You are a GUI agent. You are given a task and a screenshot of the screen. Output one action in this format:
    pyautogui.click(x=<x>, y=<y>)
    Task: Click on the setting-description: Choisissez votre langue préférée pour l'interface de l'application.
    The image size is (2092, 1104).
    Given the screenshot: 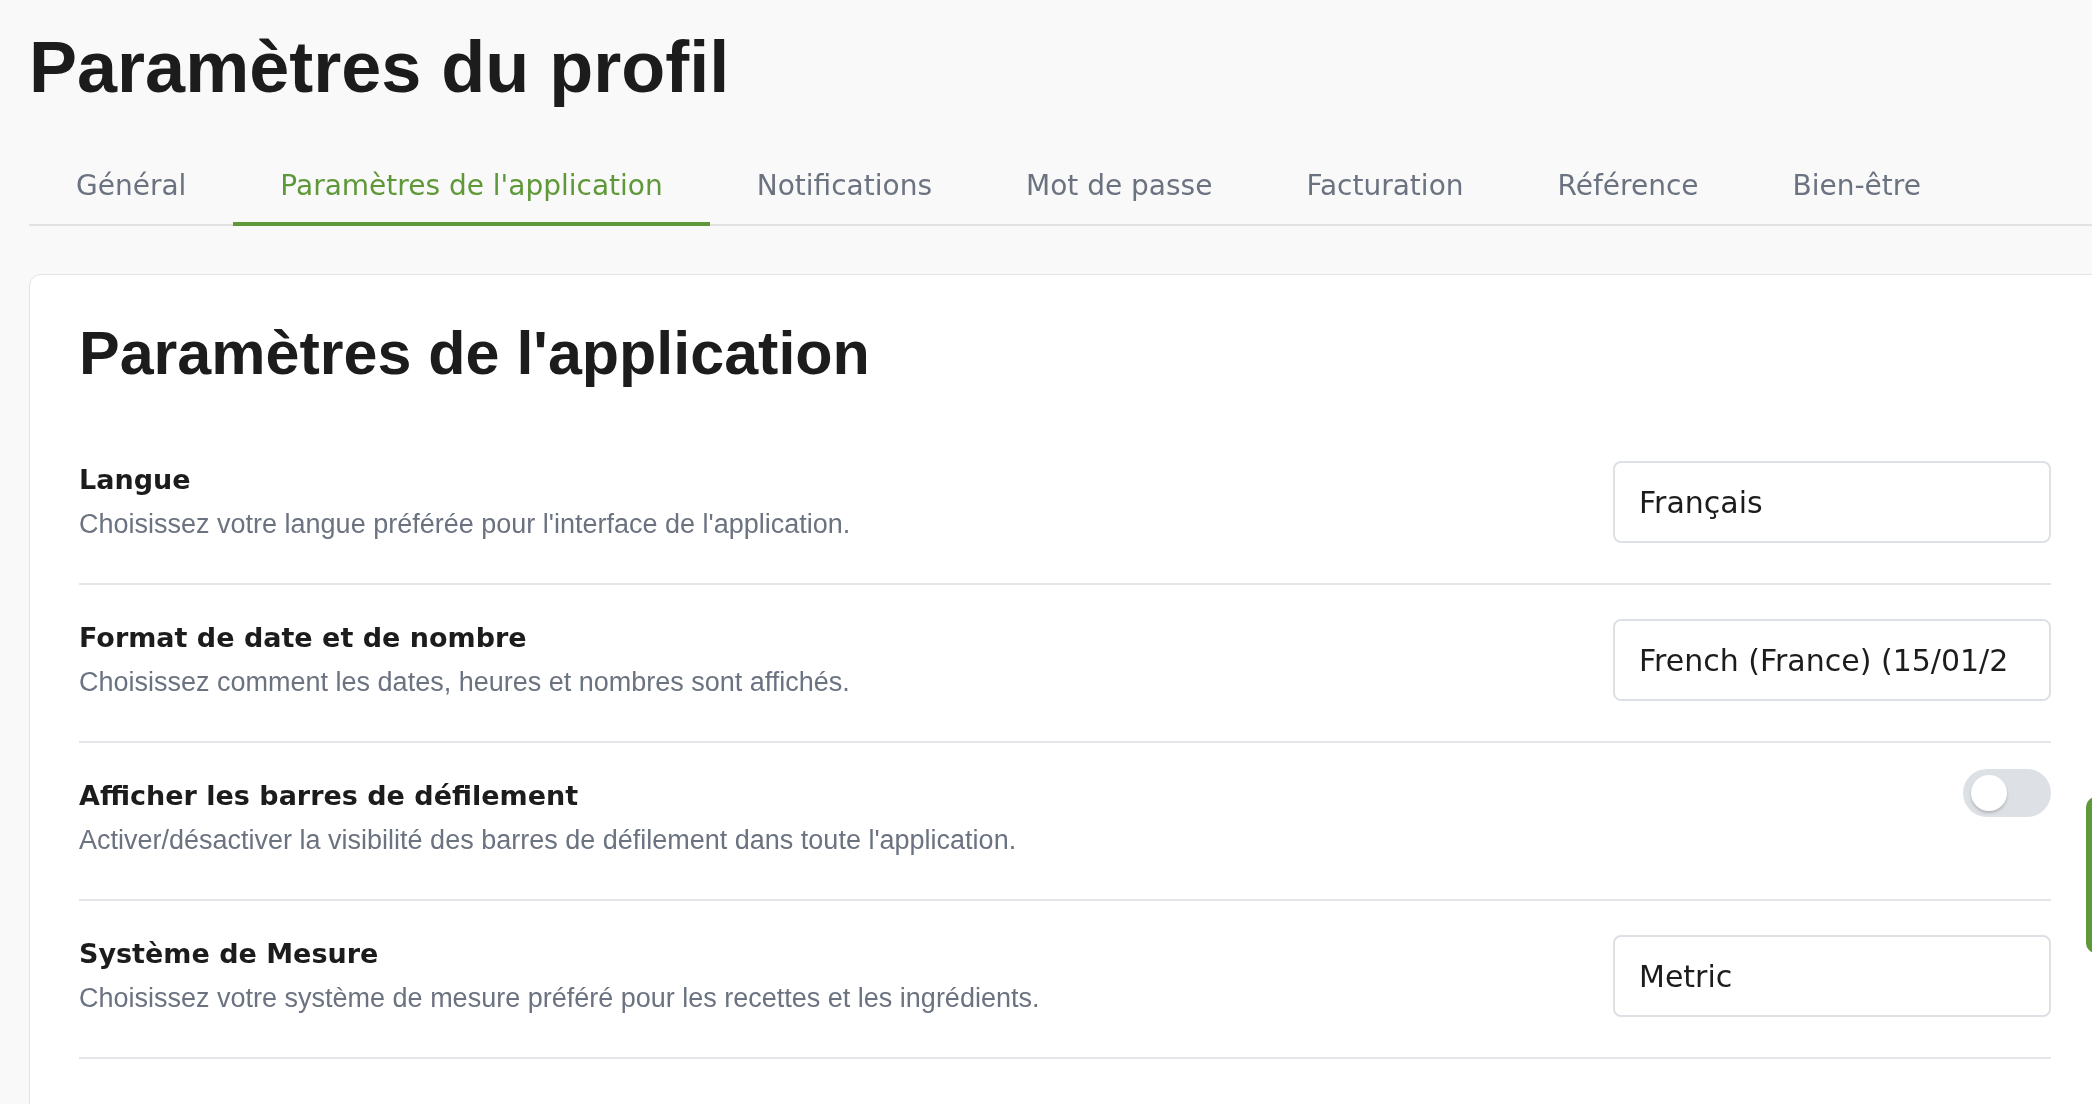 What is the action you would take?
    pyautogui.click(x=465, y=524)
    